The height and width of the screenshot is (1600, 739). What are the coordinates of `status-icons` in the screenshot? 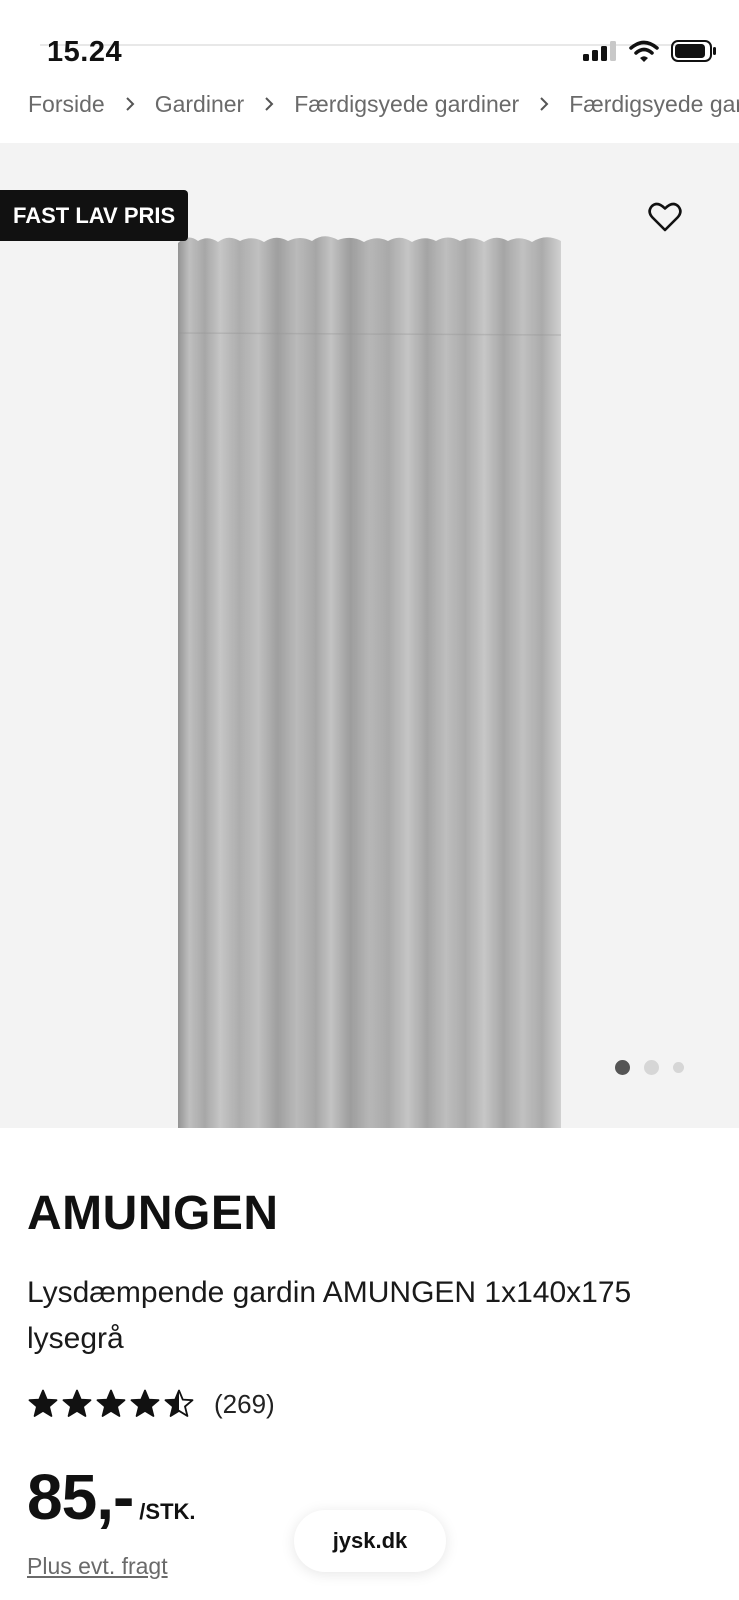 It's located at (650, 53).